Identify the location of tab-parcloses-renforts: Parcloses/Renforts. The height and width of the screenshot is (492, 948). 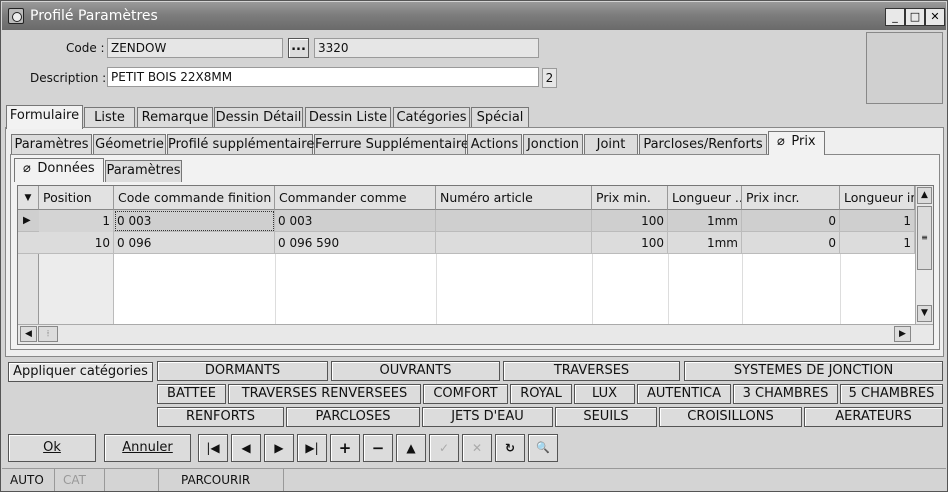
(703, 145).